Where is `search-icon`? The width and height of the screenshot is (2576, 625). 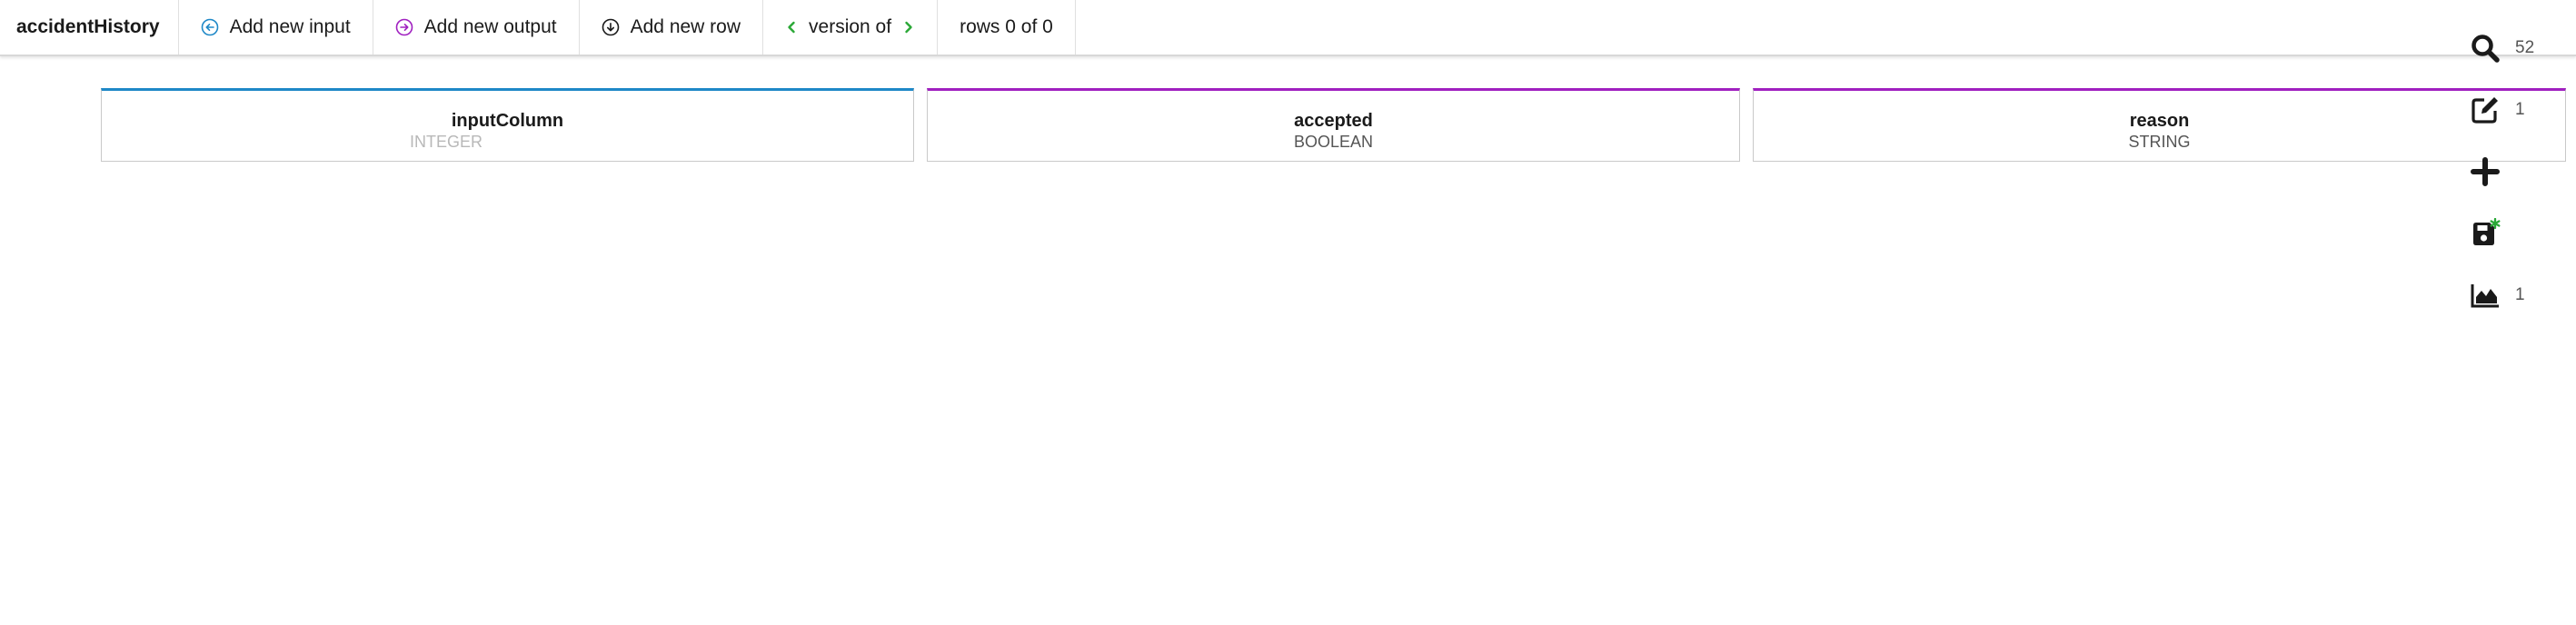 search-icon is located at coordinates (2485, 48).